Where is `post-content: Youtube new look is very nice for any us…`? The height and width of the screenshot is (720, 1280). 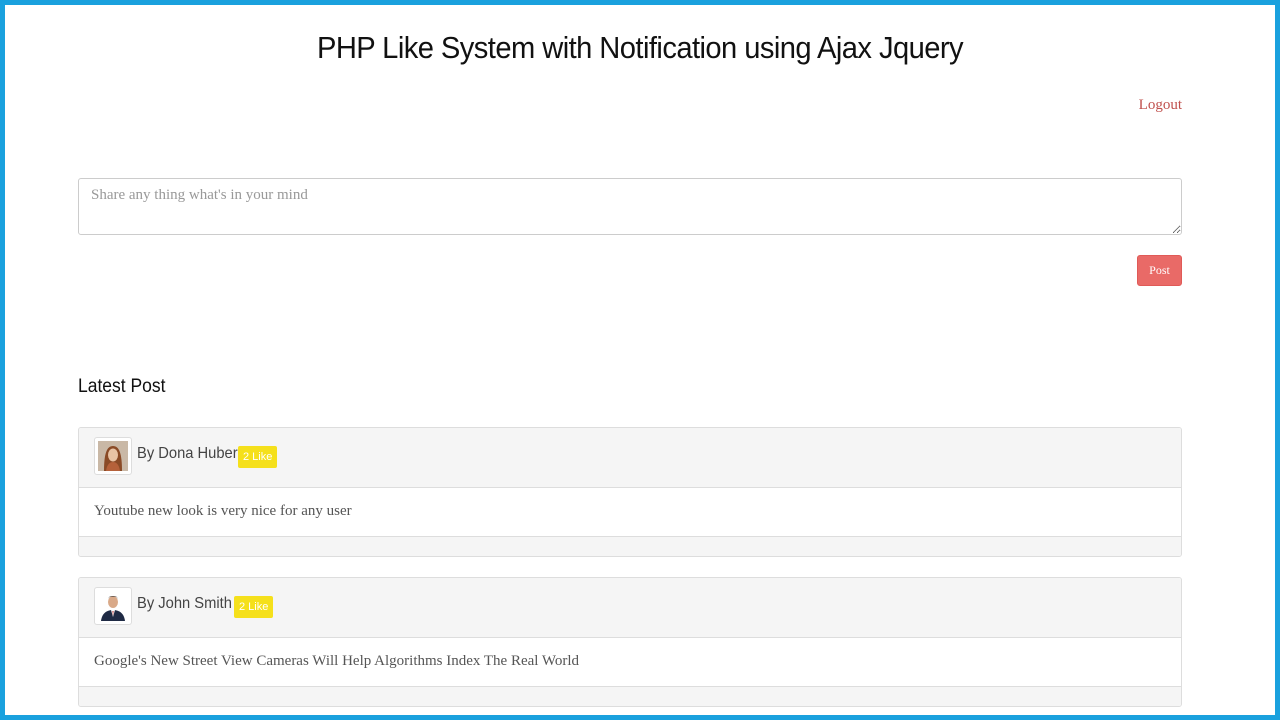 post-content: Youtube new look is very nice for any us… is located at coordinates (630, 512).